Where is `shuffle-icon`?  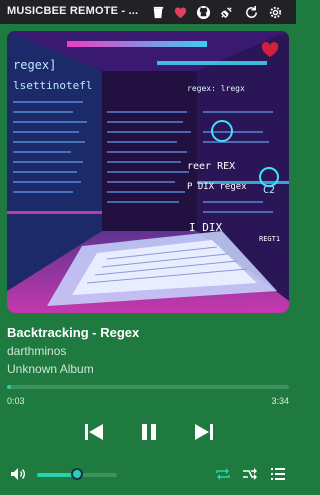
shuffle-icon is located at coordinates (250, 474).